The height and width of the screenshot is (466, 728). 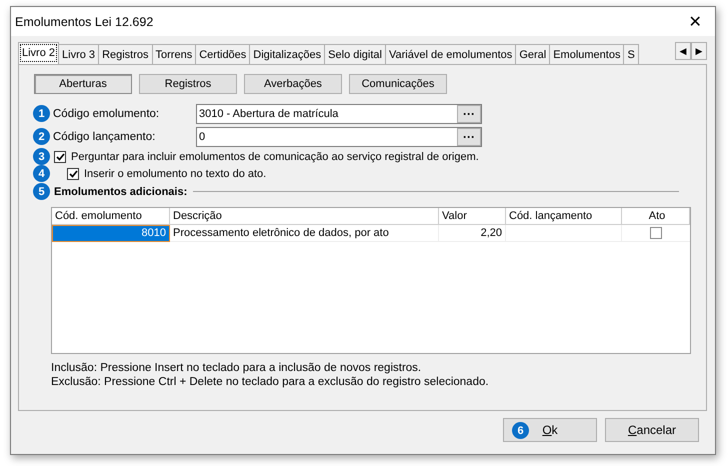 I want to click on dialog-button: 6 Ok, so click(x=550, y=430).